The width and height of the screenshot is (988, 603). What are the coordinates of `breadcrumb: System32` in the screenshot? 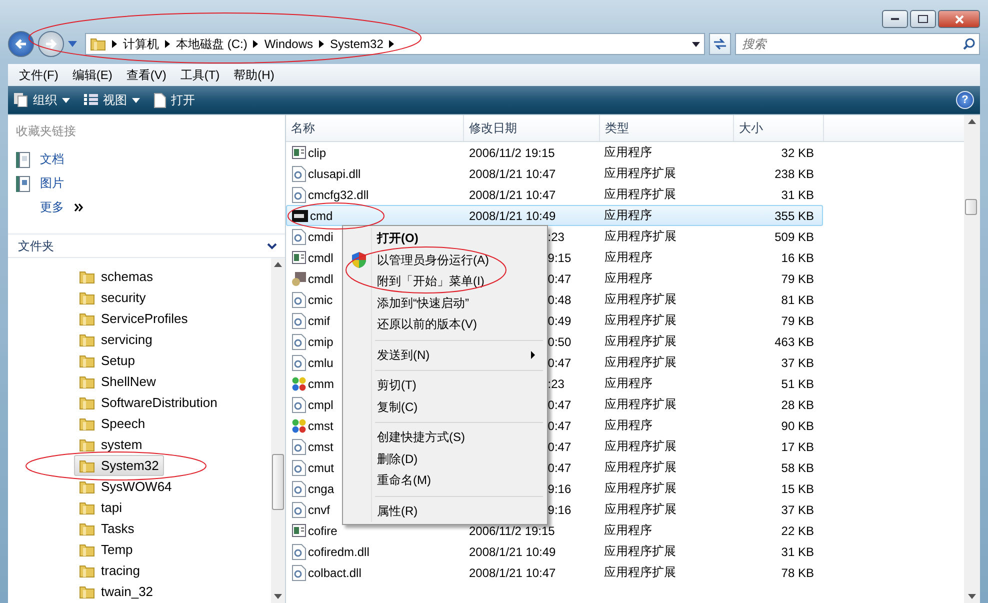 It's located at (357, 44).